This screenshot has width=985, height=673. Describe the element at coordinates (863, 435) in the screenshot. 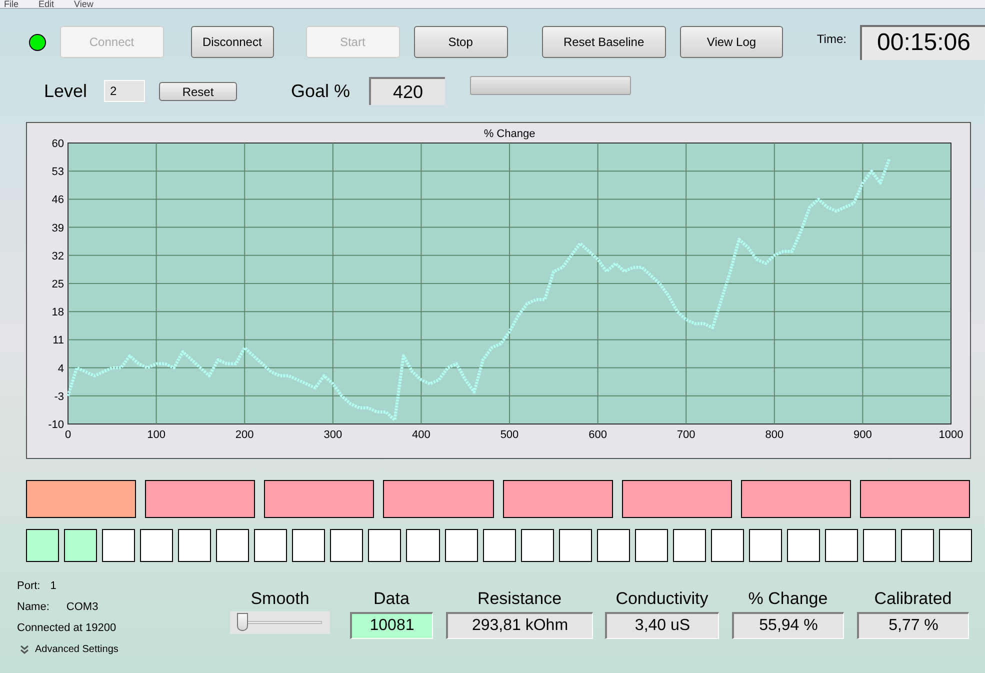

I see `x-tick-label: 900` at that location.